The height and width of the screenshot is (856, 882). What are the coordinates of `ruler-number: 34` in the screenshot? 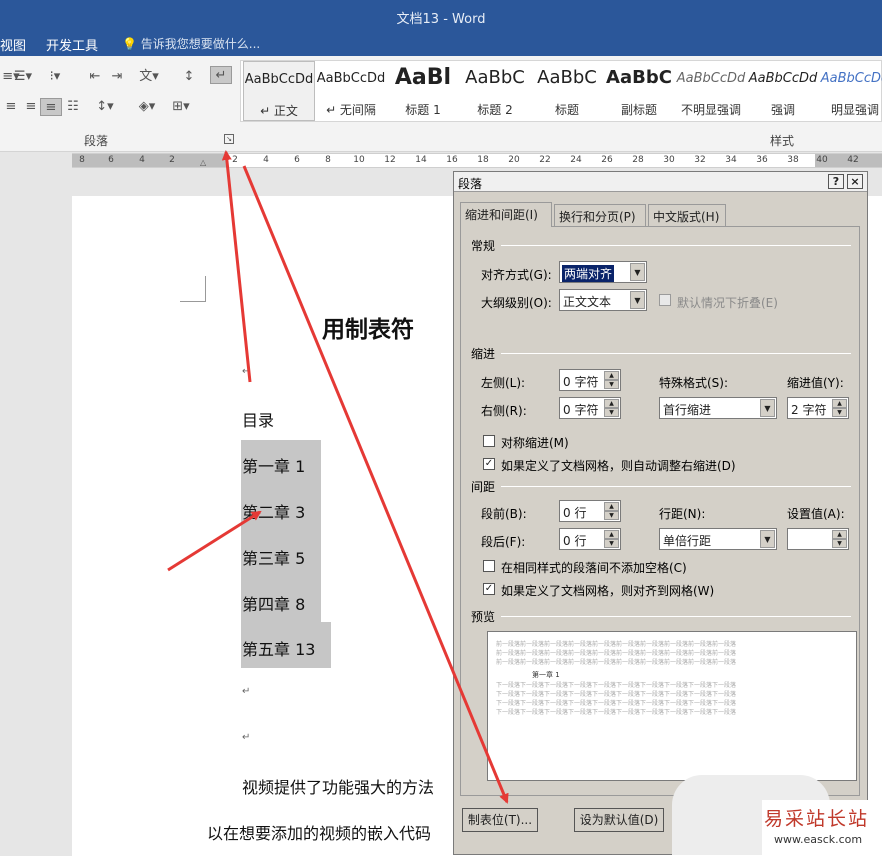 It's located at (731, 160).